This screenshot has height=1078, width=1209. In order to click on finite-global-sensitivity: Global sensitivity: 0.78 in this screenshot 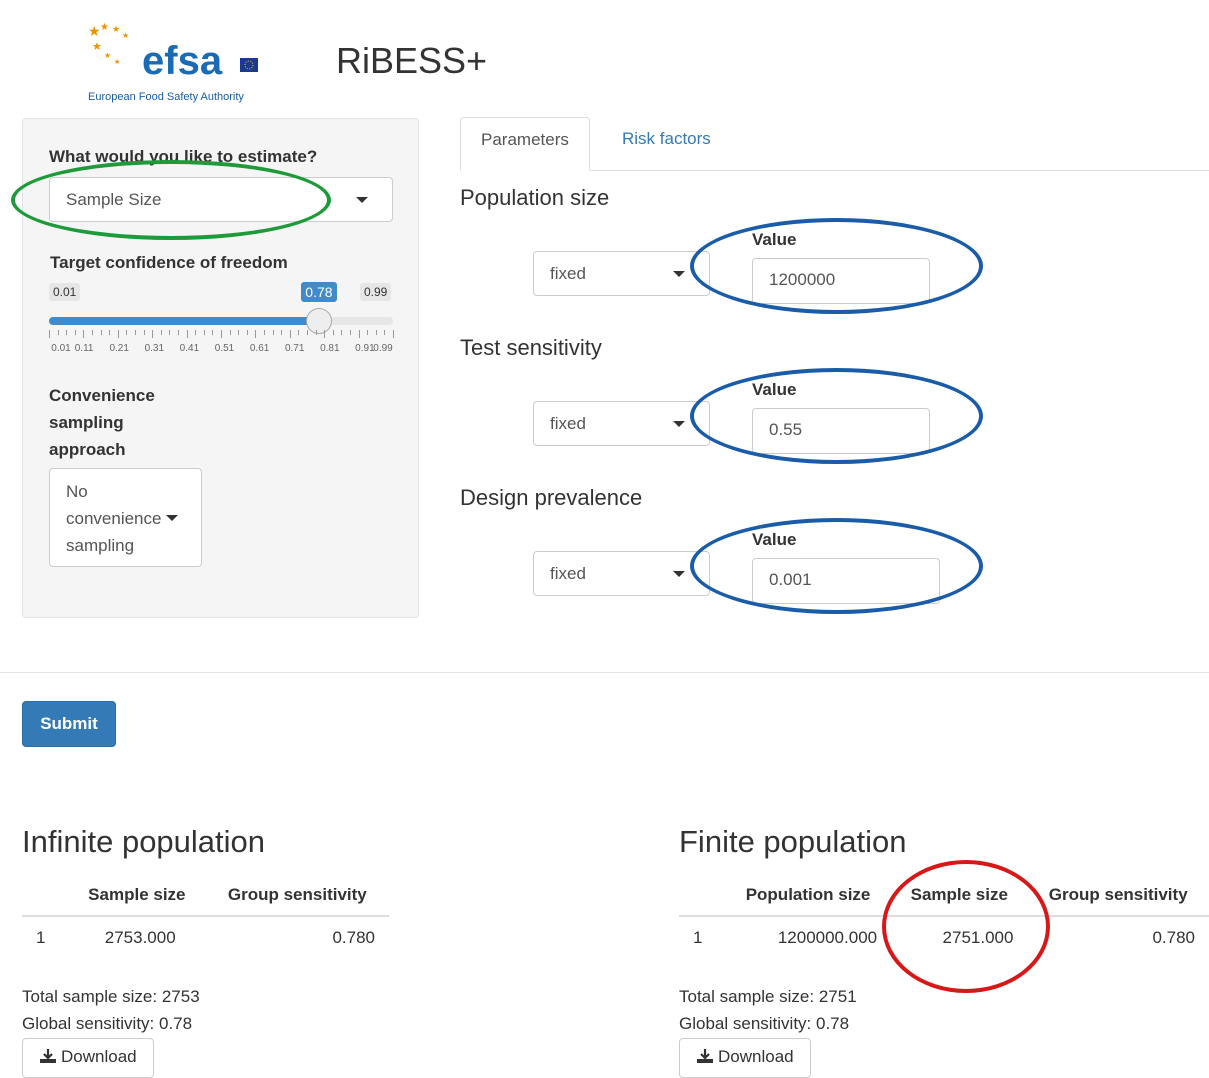, I will do `click(764, 1023)`.